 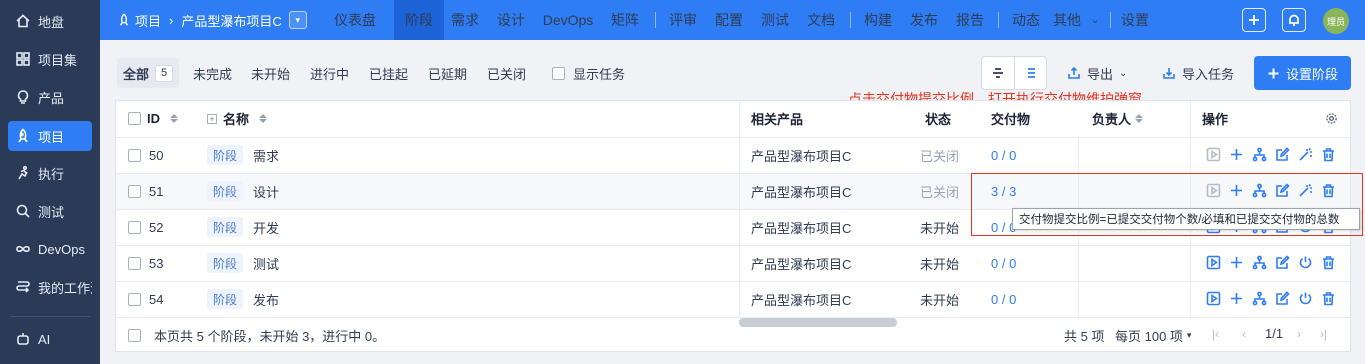 I want to click on row-actions, so click(x=1271, y=298).